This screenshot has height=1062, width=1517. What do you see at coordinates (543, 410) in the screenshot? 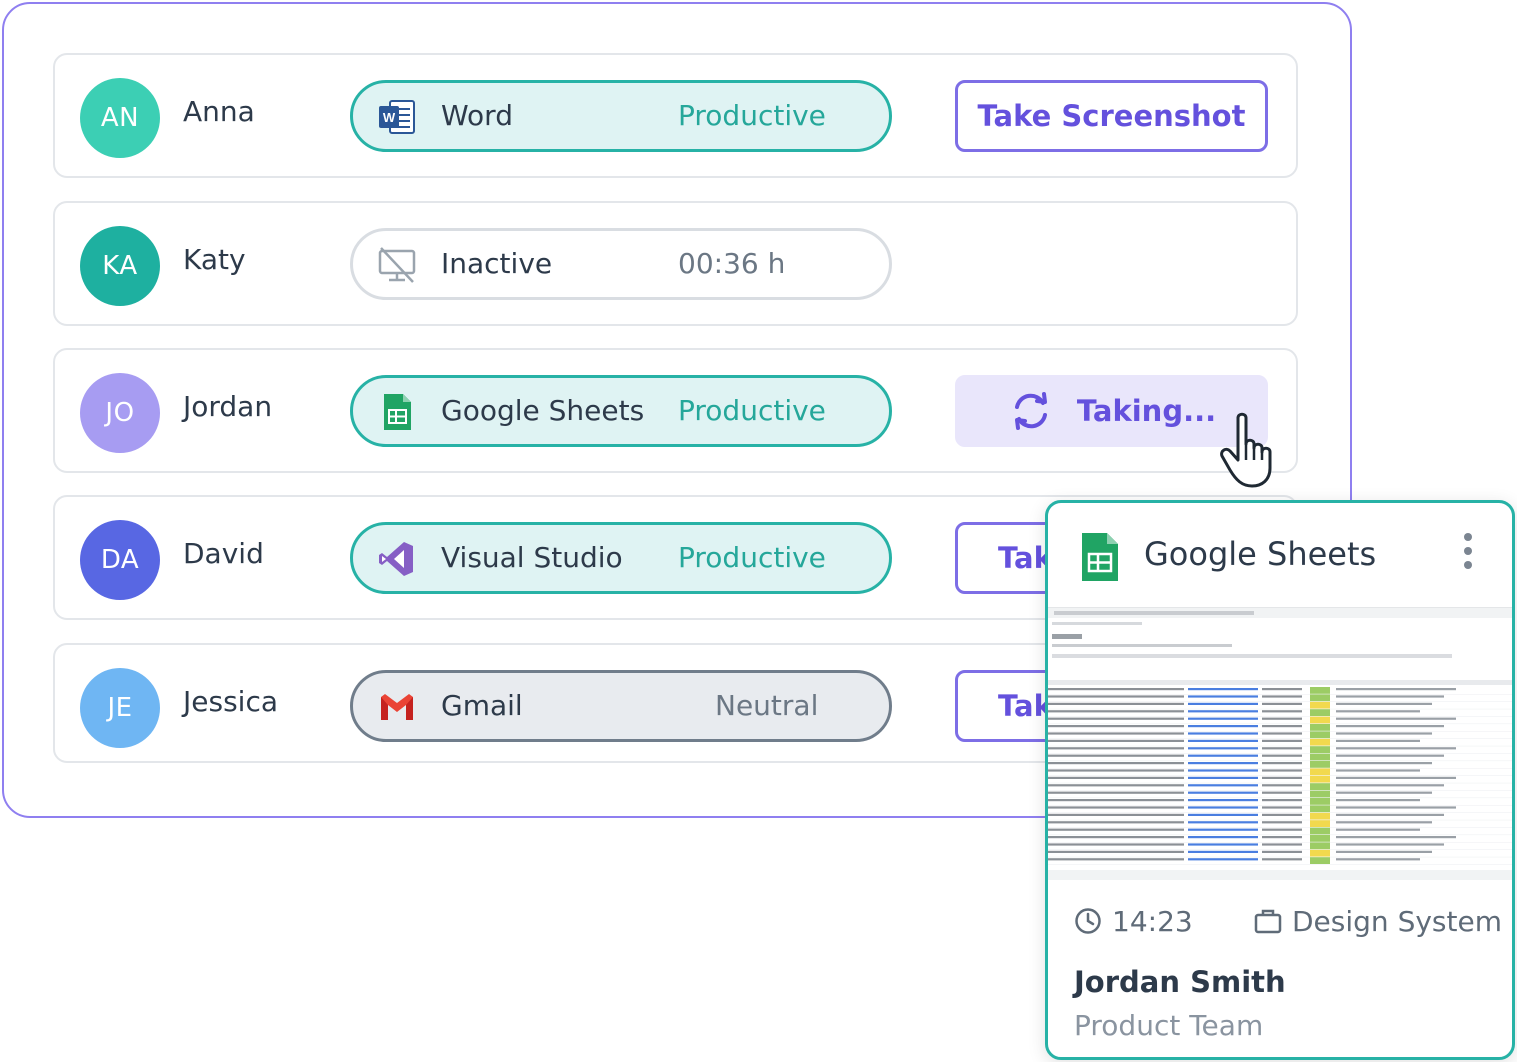
I see `app-name: Google Sheets` at bounding box center [543, 410].